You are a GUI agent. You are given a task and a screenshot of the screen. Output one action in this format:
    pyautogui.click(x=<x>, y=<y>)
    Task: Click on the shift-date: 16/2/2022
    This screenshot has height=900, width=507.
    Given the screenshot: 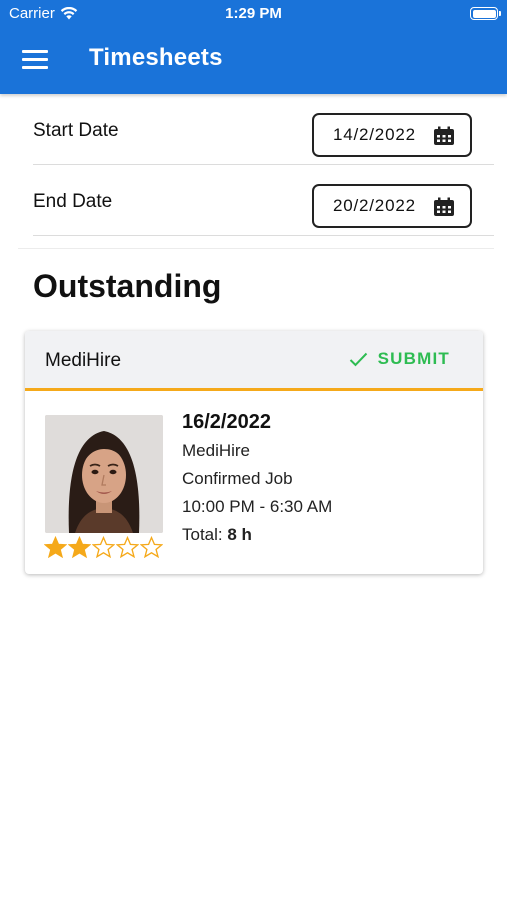 What is the action you would take?
    pyautogui.click(x=226, y=422)
    